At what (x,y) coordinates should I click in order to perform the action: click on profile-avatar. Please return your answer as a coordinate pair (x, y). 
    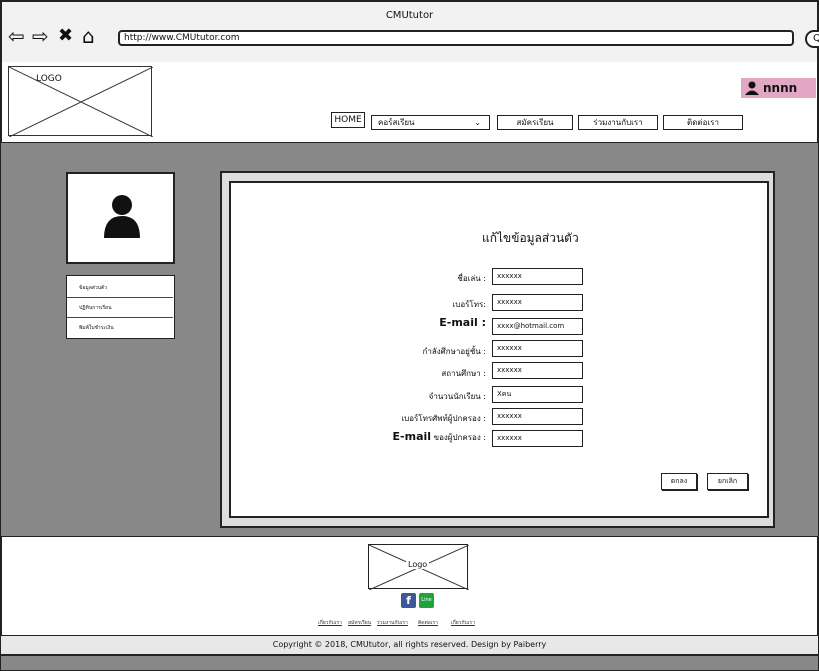
    Looking at the image, I should click on (120, 218).